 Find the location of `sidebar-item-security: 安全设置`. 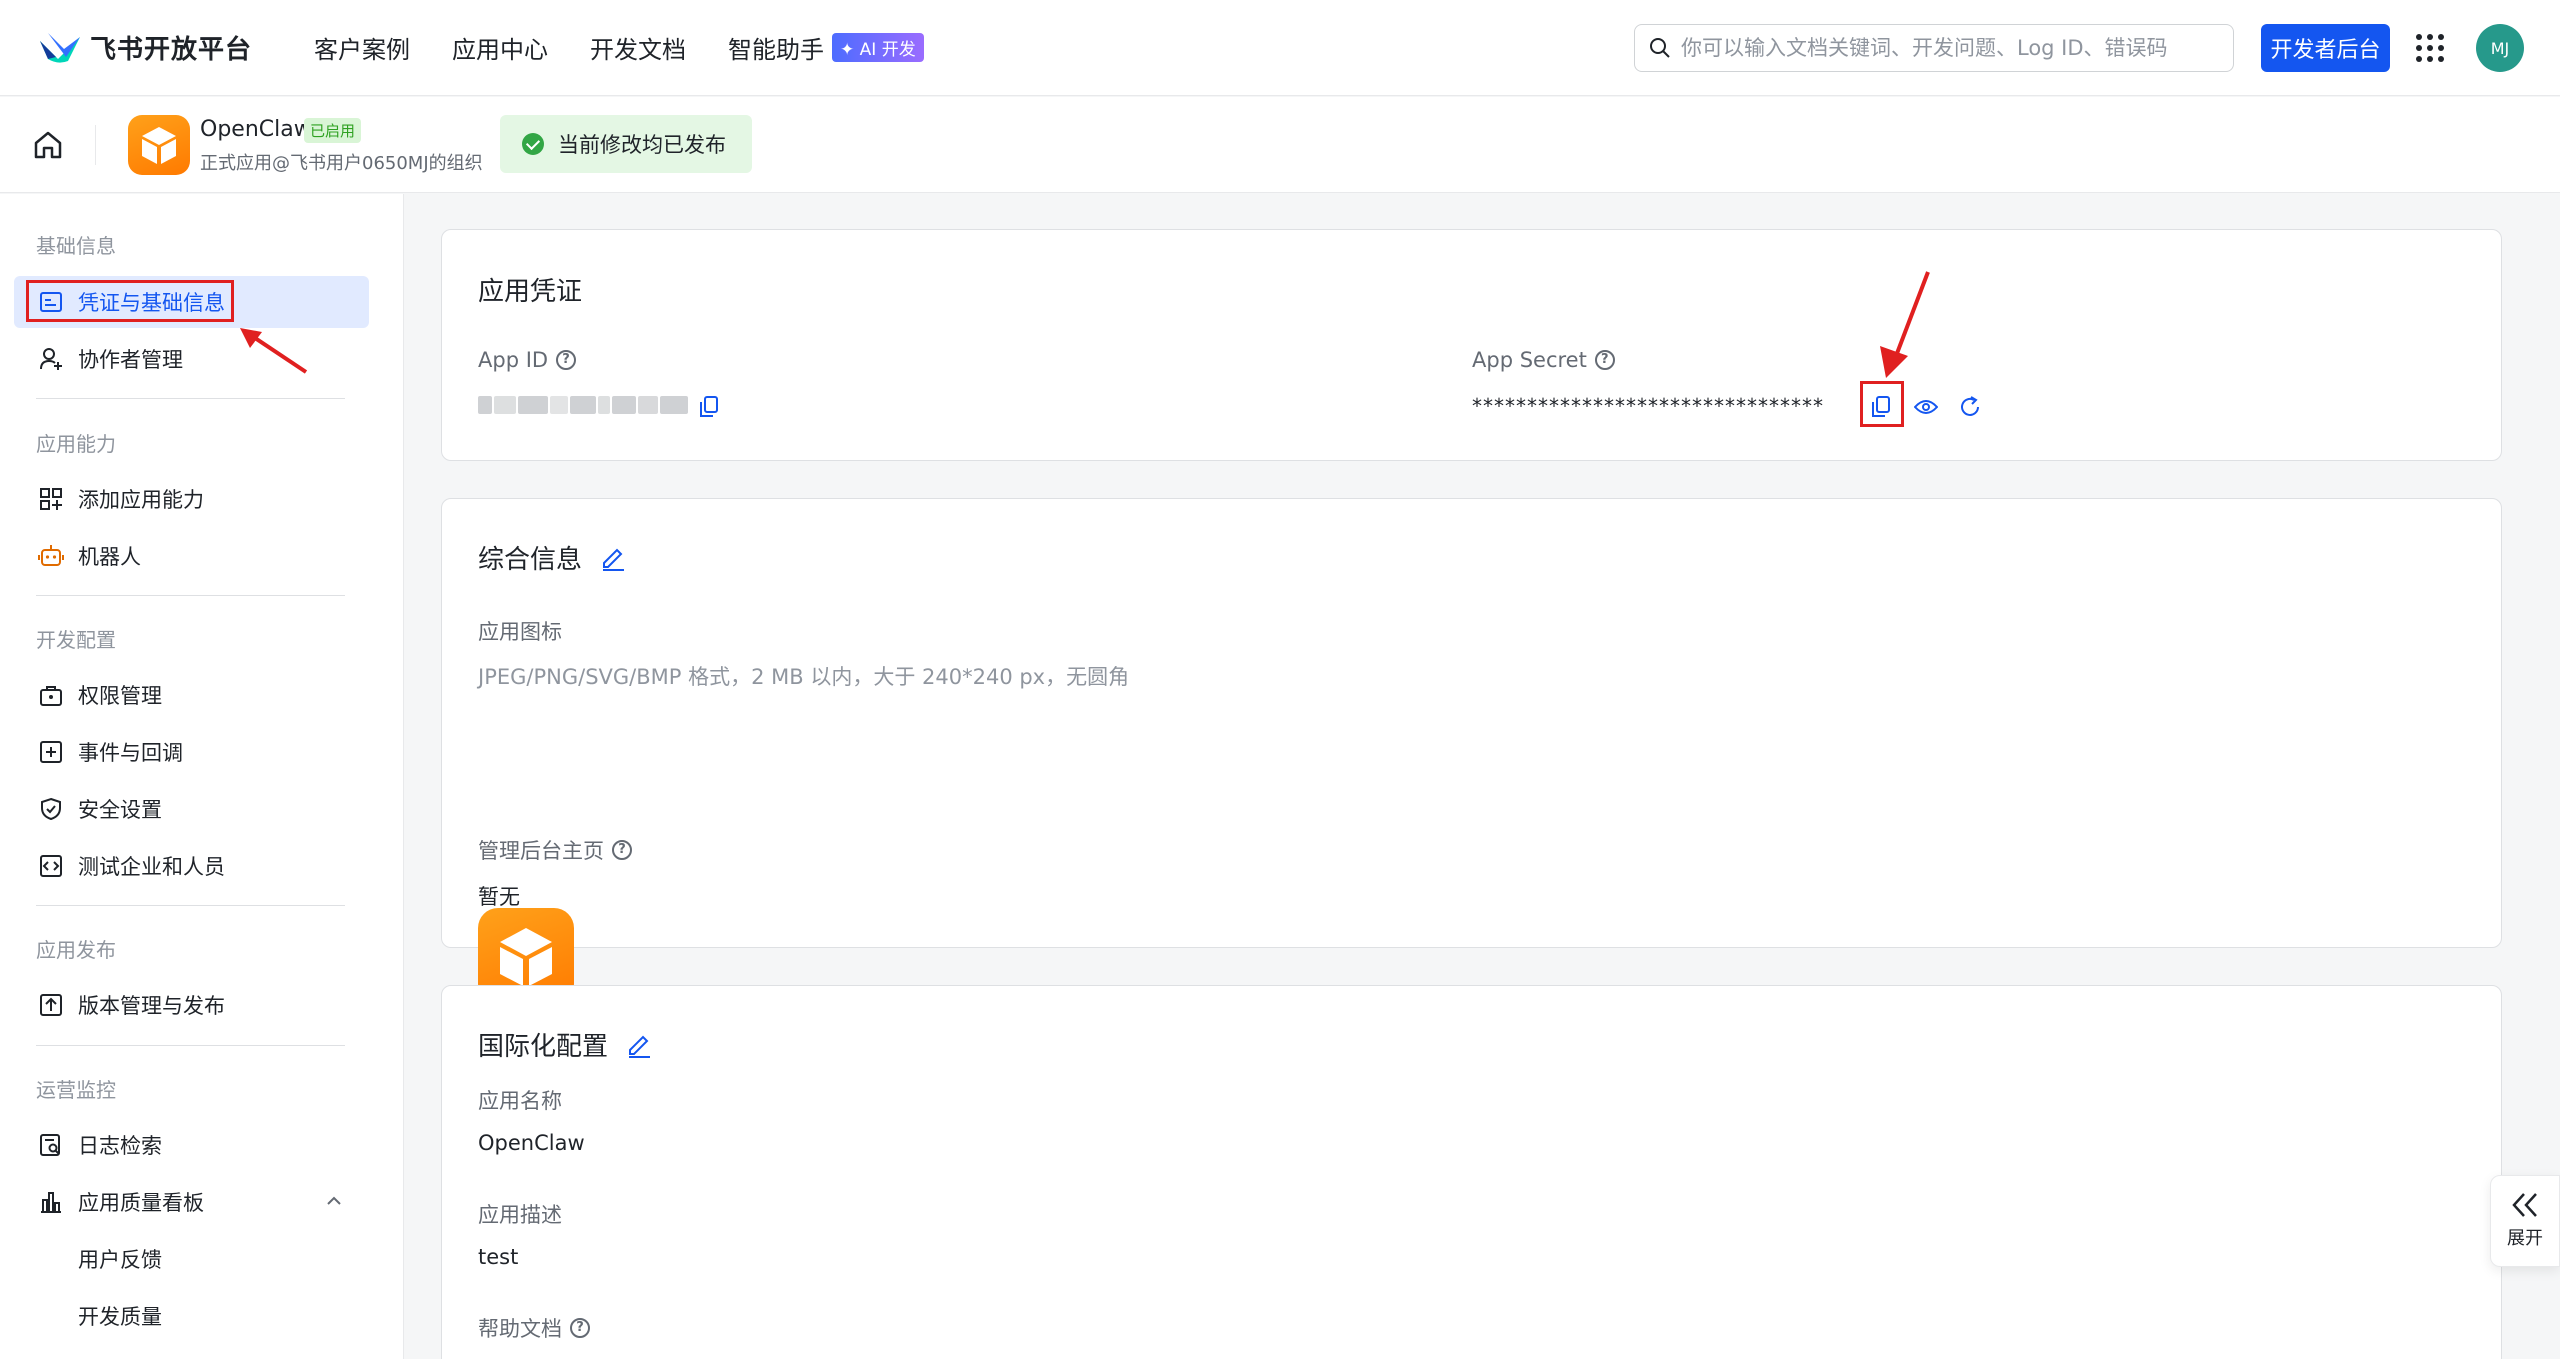

sidebar-item-security: 安全设置 is located at coordinates (191, 809).